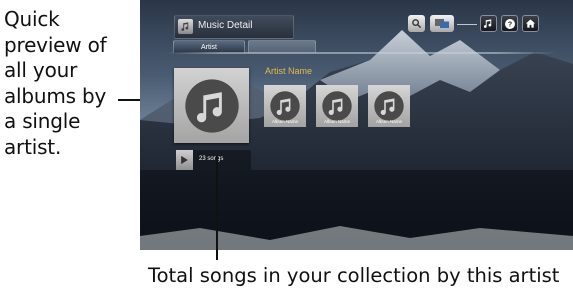 This screenshot has height=291, width=573. I want to click on play-icon, so click(184, 160).